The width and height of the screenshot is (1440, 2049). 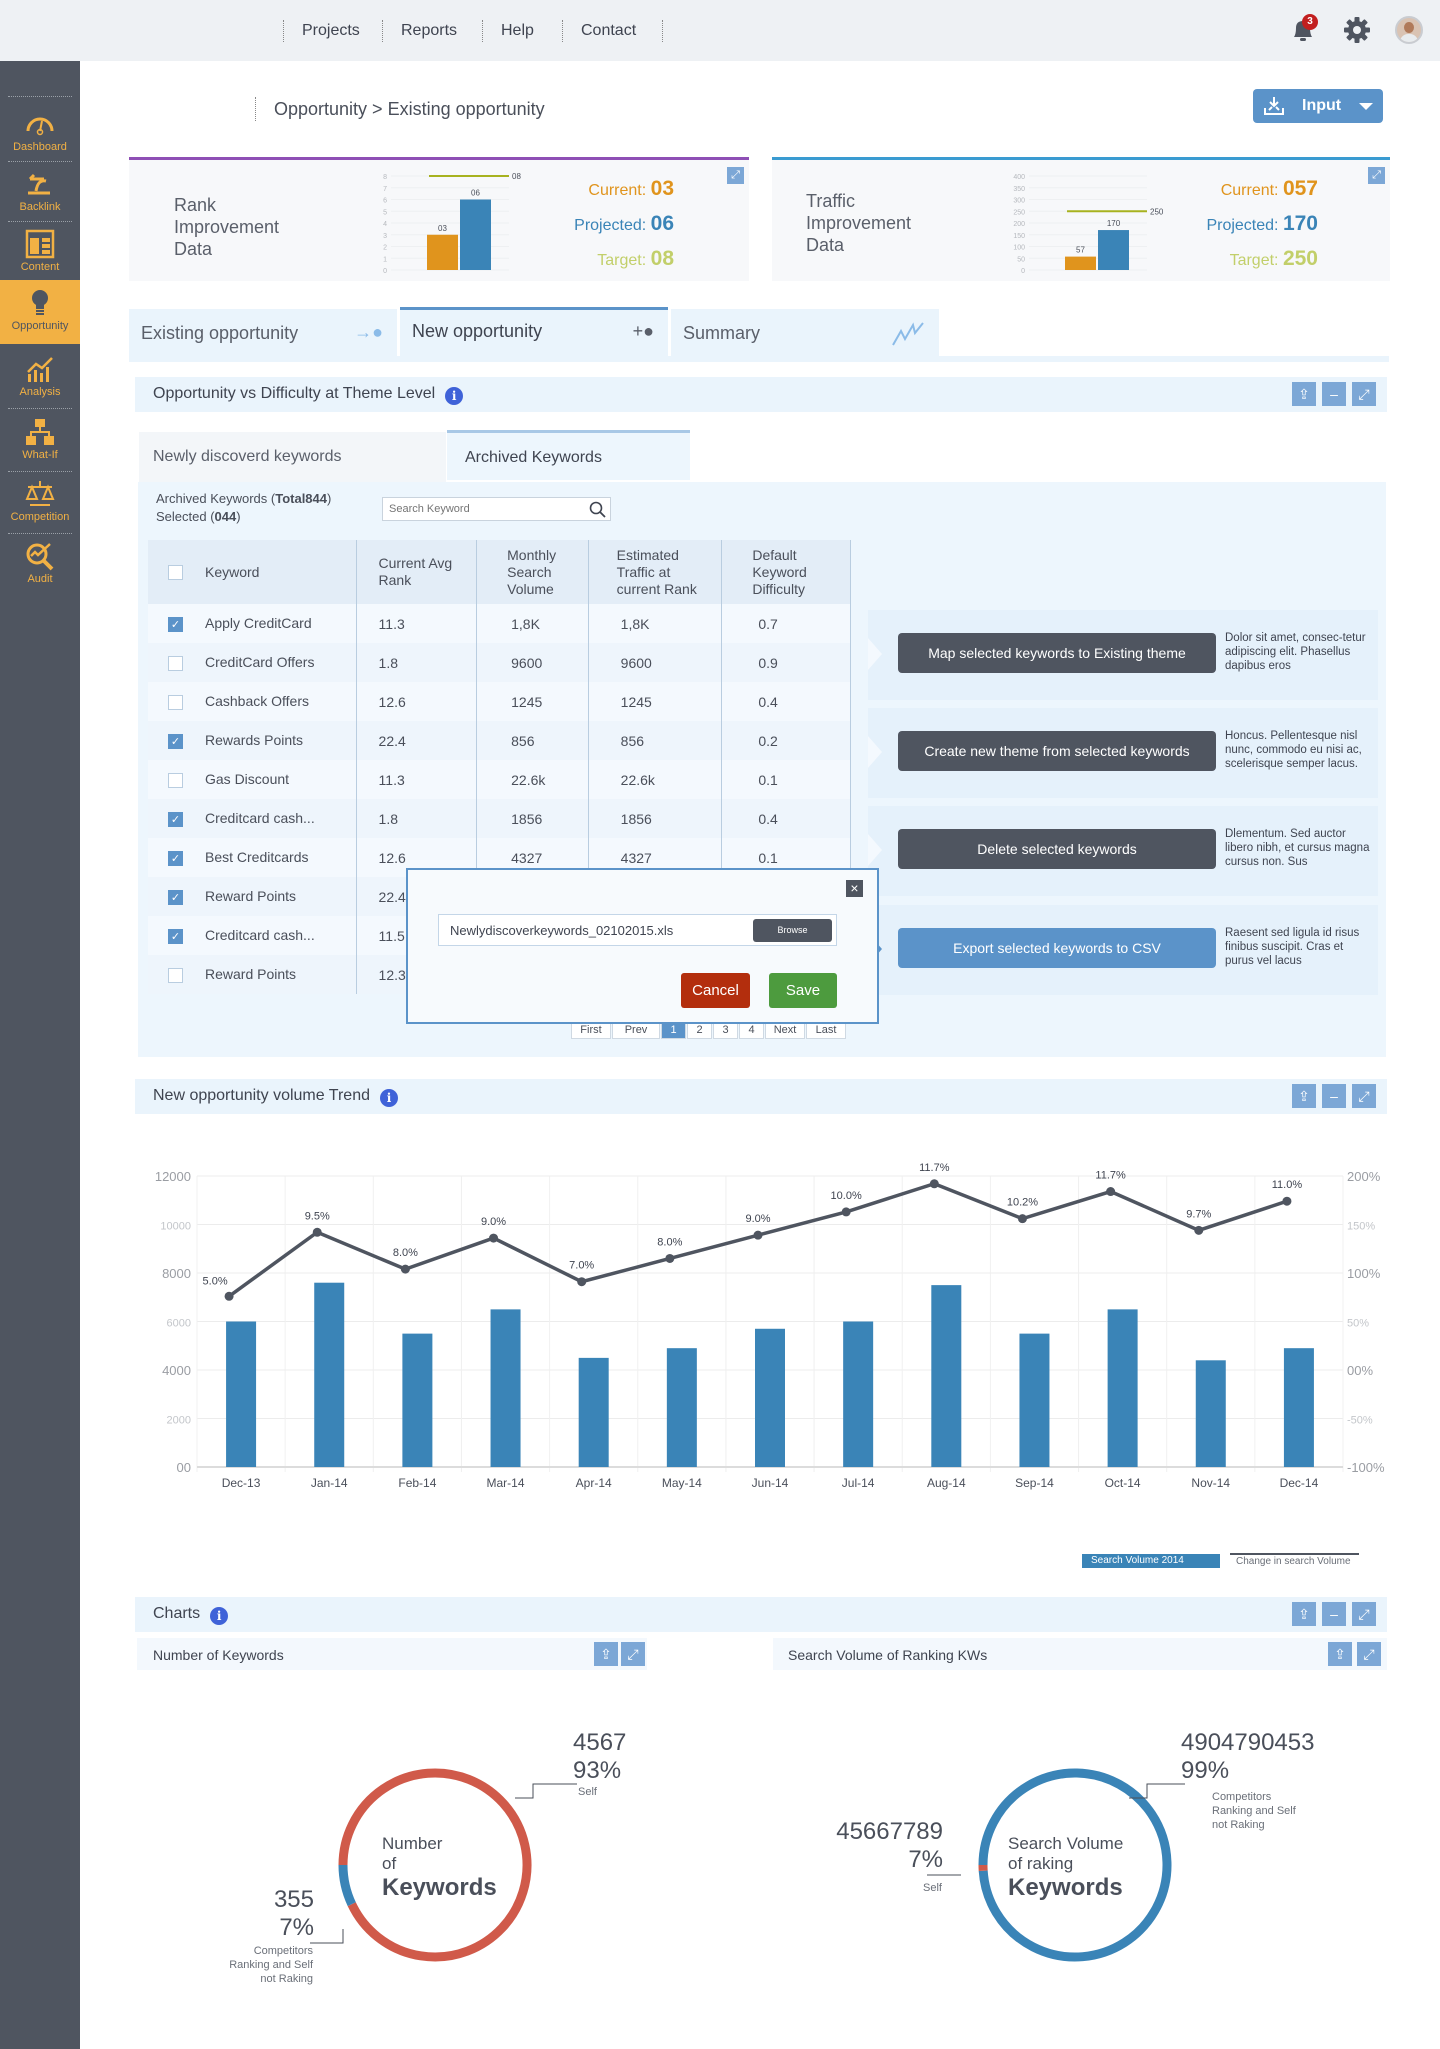 What do you see at coordinates (715, 990) in the screenshot?
I see `cancel-button: Cancel` at bounding box center [715, 990].